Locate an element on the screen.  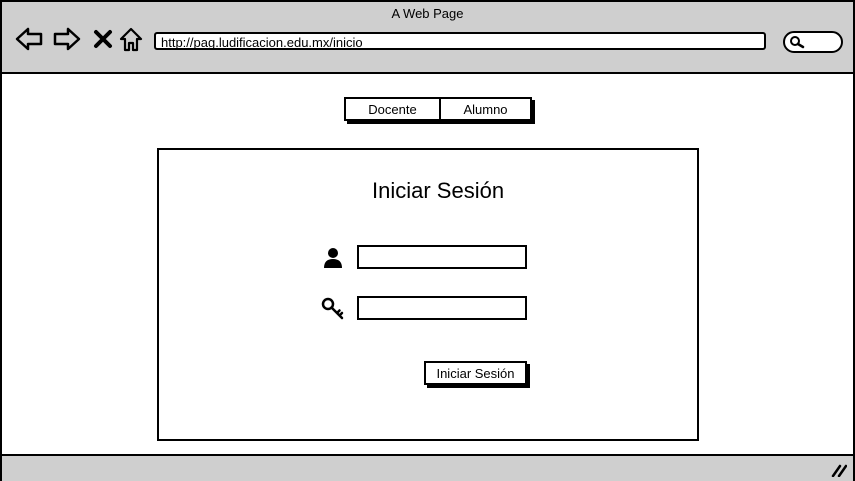
close-x-icon is located at coordinates (103, 39).